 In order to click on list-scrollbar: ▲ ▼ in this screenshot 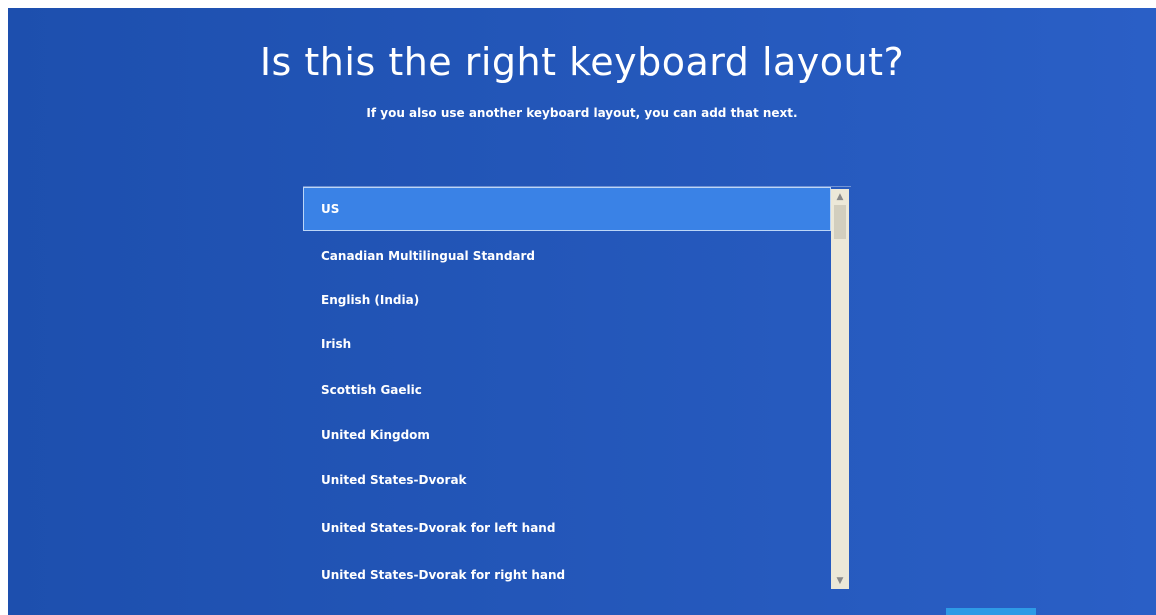, I will do `click(840, 389)`.